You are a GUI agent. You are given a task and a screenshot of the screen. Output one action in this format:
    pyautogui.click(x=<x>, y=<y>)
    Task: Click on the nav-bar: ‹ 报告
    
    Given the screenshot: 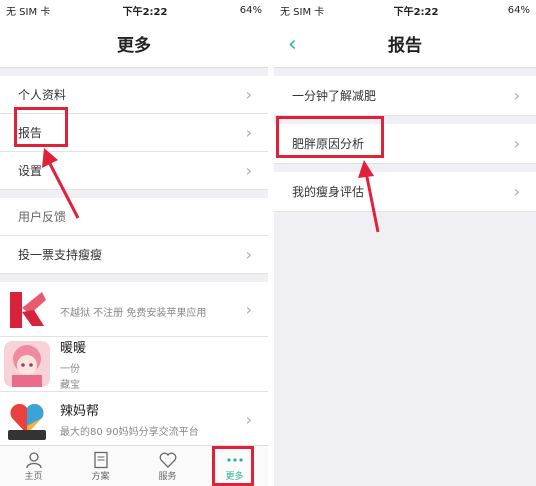 What is the action you would take?
    pyautogui.click(x=405, y=44)
    